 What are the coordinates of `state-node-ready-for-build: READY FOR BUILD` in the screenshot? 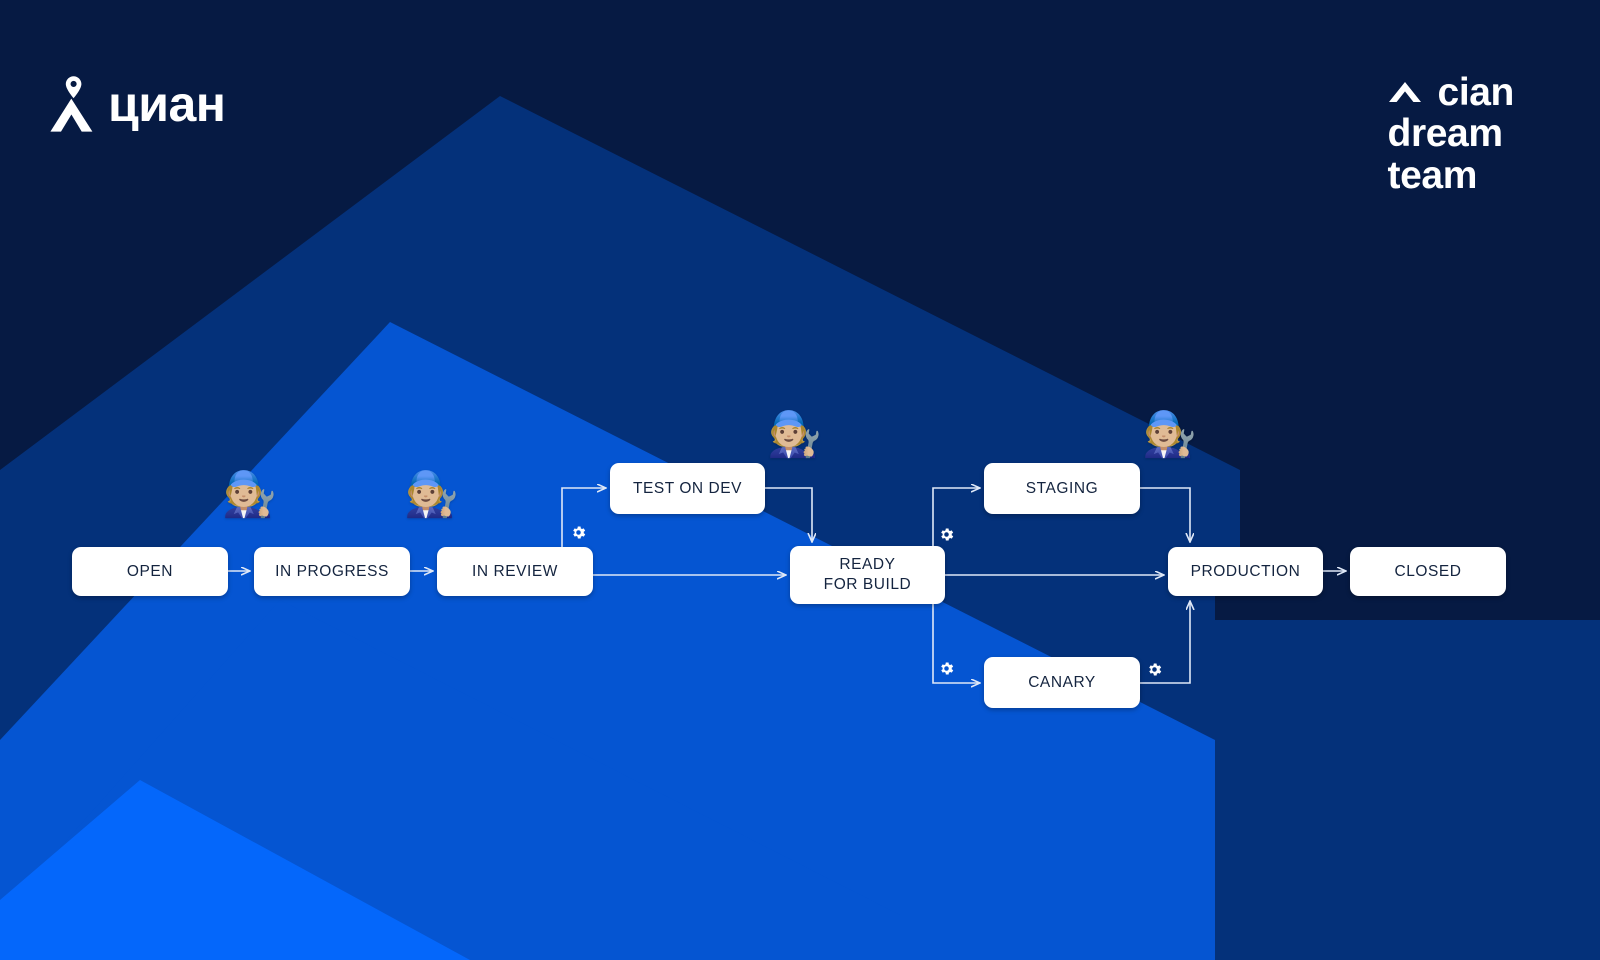 It's located at (867, 575).